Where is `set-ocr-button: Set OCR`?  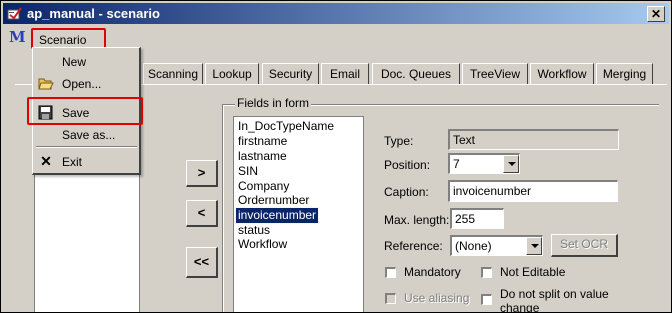
set-ocr-button: Set OCR is located at coordinates (584, 245).